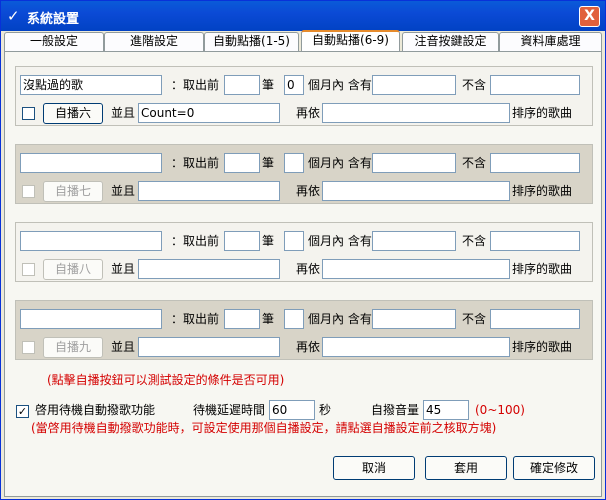  What do you see at coordinates (304, 174) in the screenshot?
I see `autoplay-group-7: ：取出前 筆 個月內 含有 不含 自播七 並且 再依 排序的歌曲` at bounding box center [304, 174].